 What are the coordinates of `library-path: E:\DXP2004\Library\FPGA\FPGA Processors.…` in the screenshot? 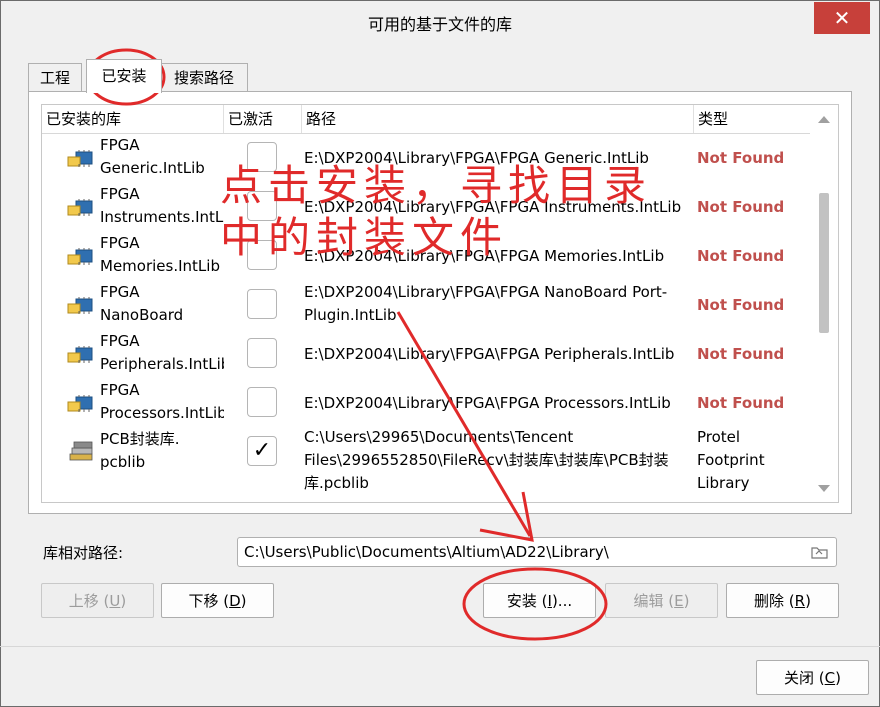 It's located at (487, 403).